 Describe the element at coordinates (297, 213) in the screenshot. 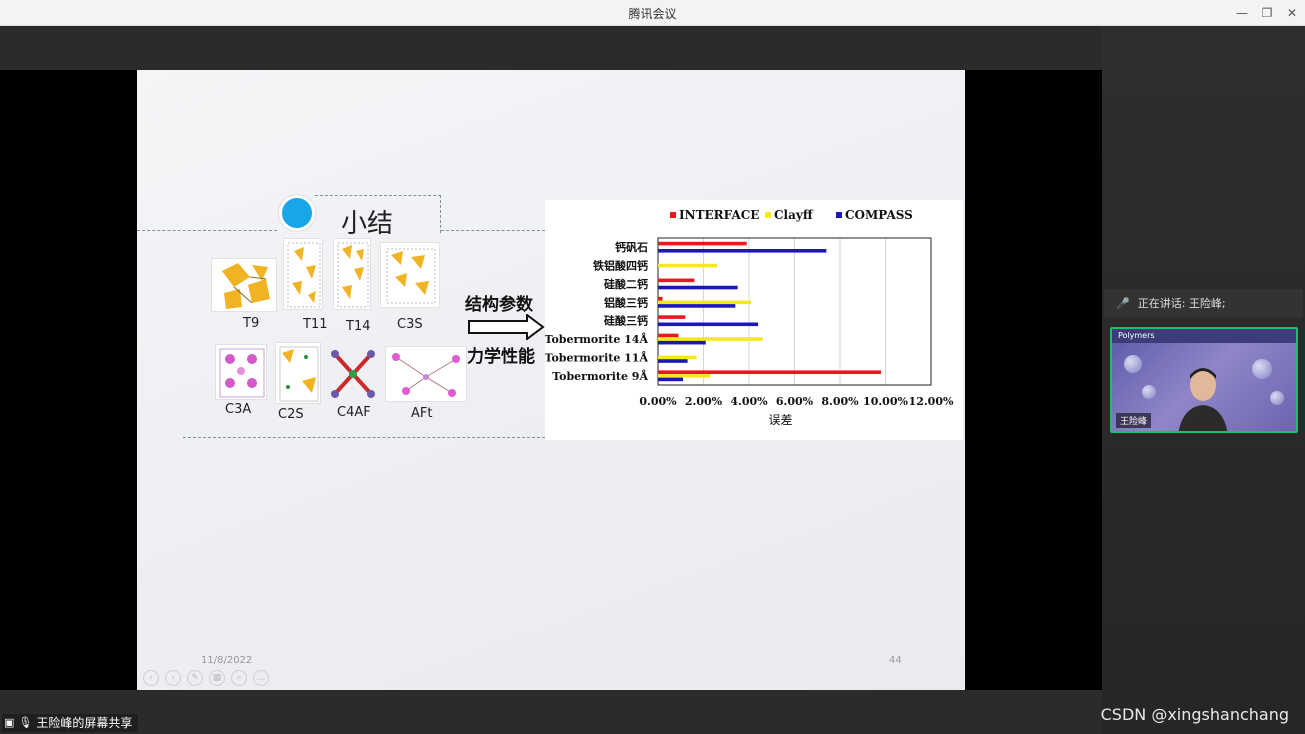

I see `bullet-dot` at that location.